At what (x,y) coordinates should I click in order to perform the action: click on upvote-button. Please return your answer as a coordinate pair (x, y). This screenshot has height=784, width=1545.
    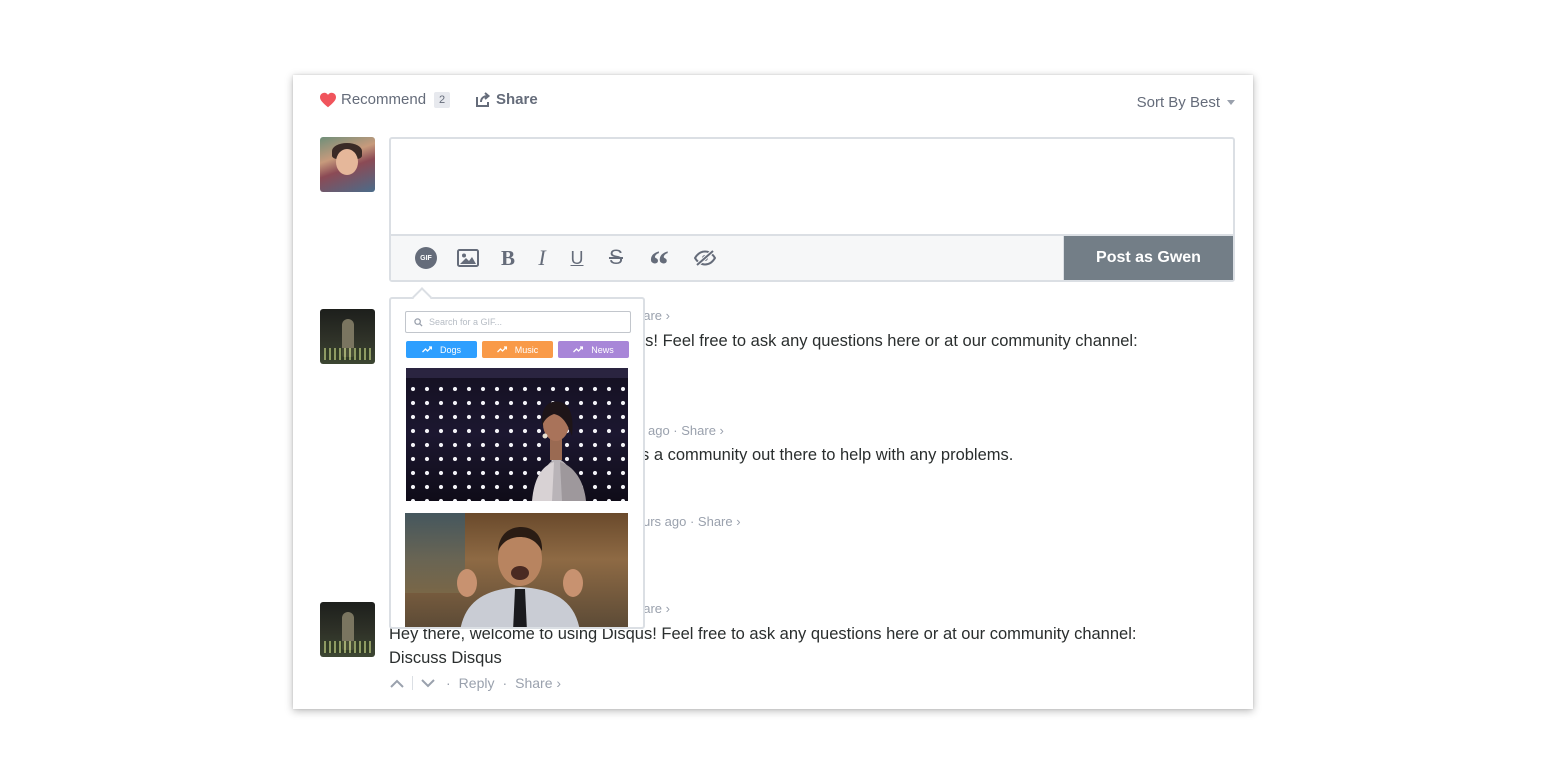
    Looking at the image, I should click on (397, 683).